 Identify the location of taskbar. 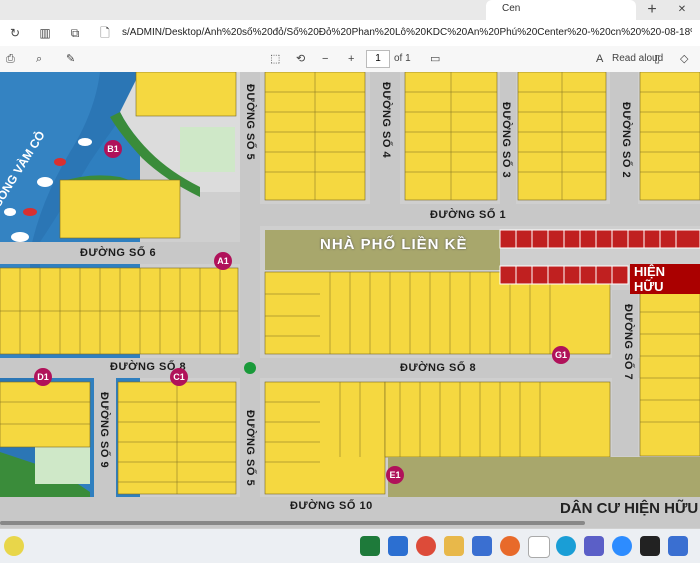
(350, 545).